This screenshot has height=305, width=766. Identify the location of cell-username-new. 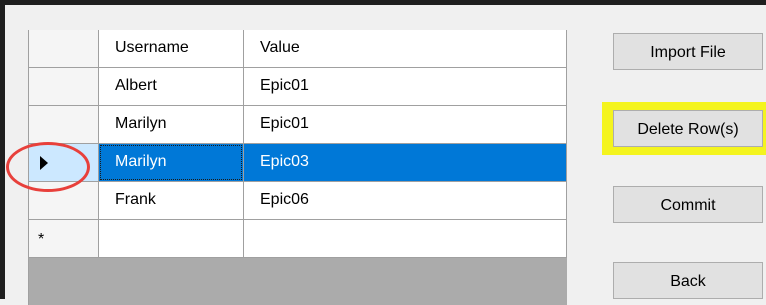
(171, 239).